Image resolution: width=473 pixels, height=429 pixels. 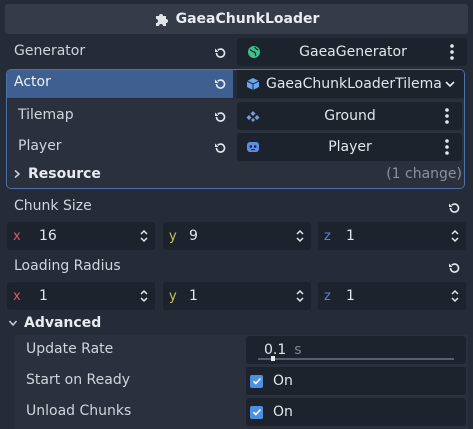 I want to click on generator-value: GaeaGenerator, so click(x=353, y=52).